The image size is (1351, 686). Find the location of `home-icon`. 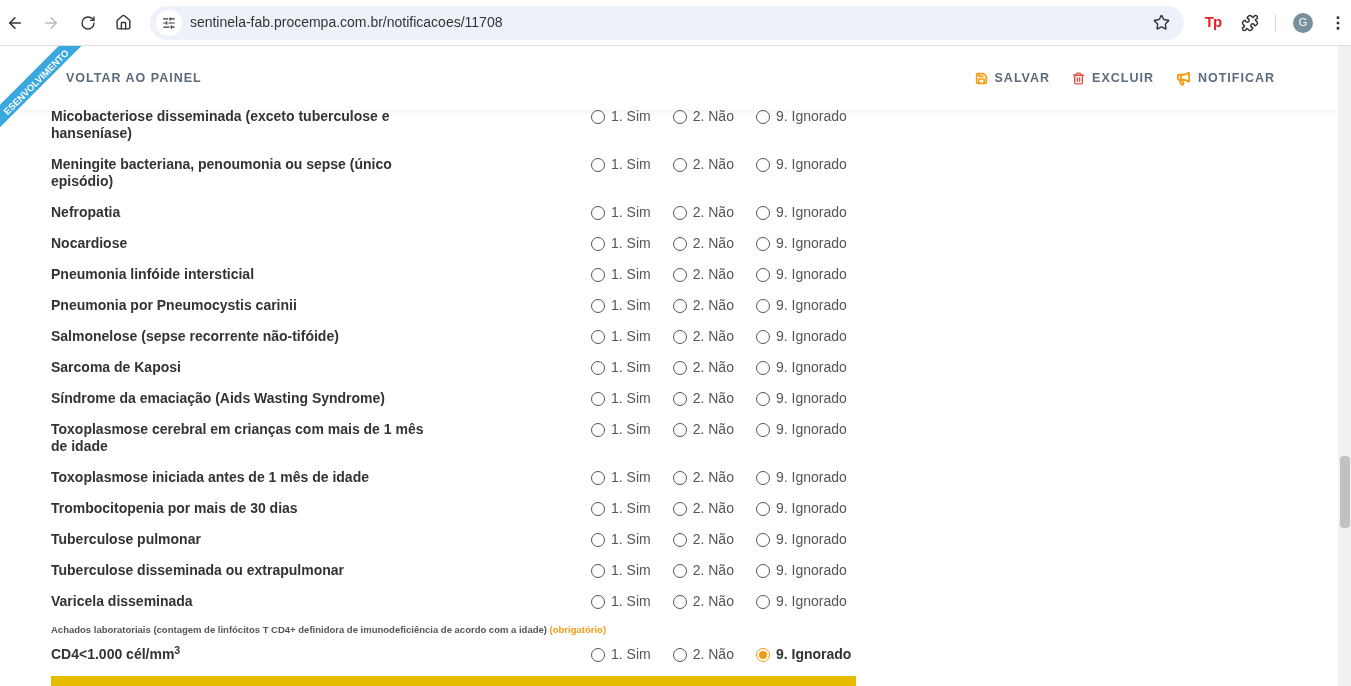

home-icon is located at coordinates (123, 22).